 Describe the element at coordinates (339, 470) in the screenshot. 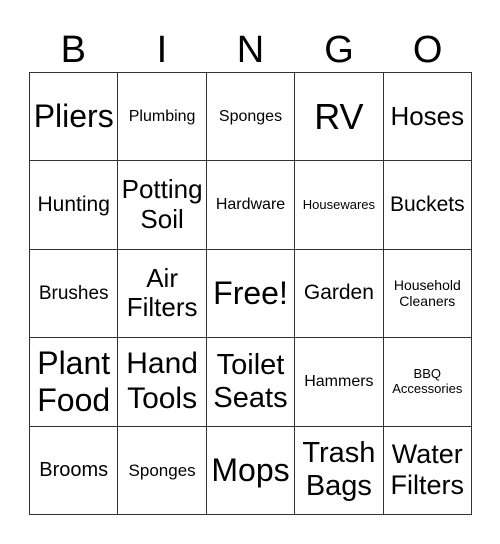

I see `bingo-cell: Trash Bags` at that location.